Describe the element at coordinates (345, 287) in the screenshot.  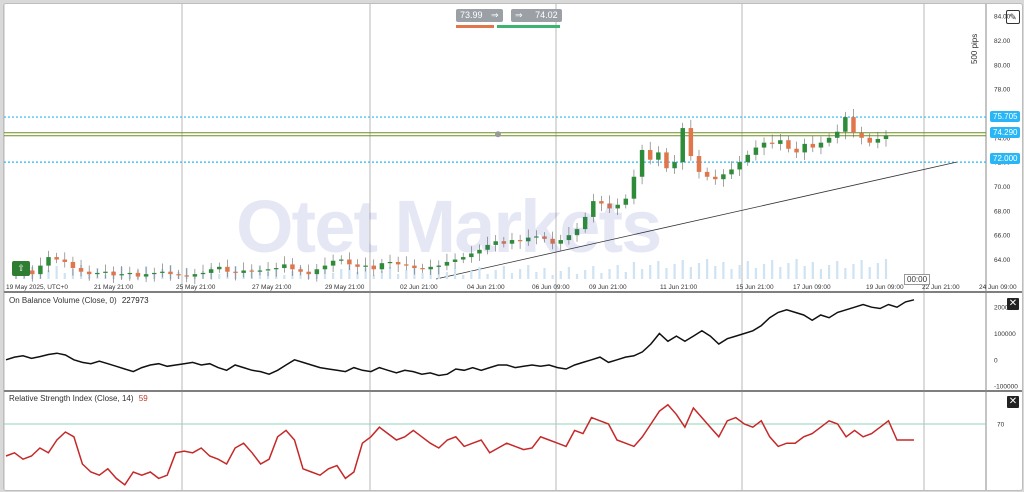
I see `x-tick-label: 29 May 21:00` at that location.